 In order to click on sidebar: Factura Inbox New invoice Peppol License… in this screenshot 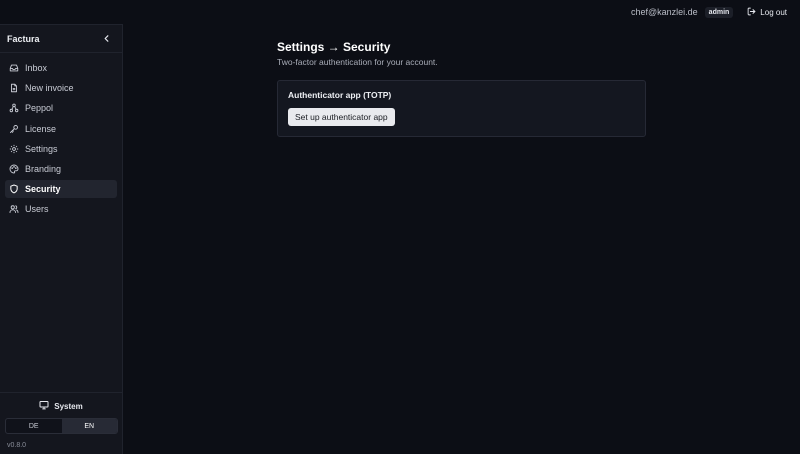, I will do `click(61, 239)`.